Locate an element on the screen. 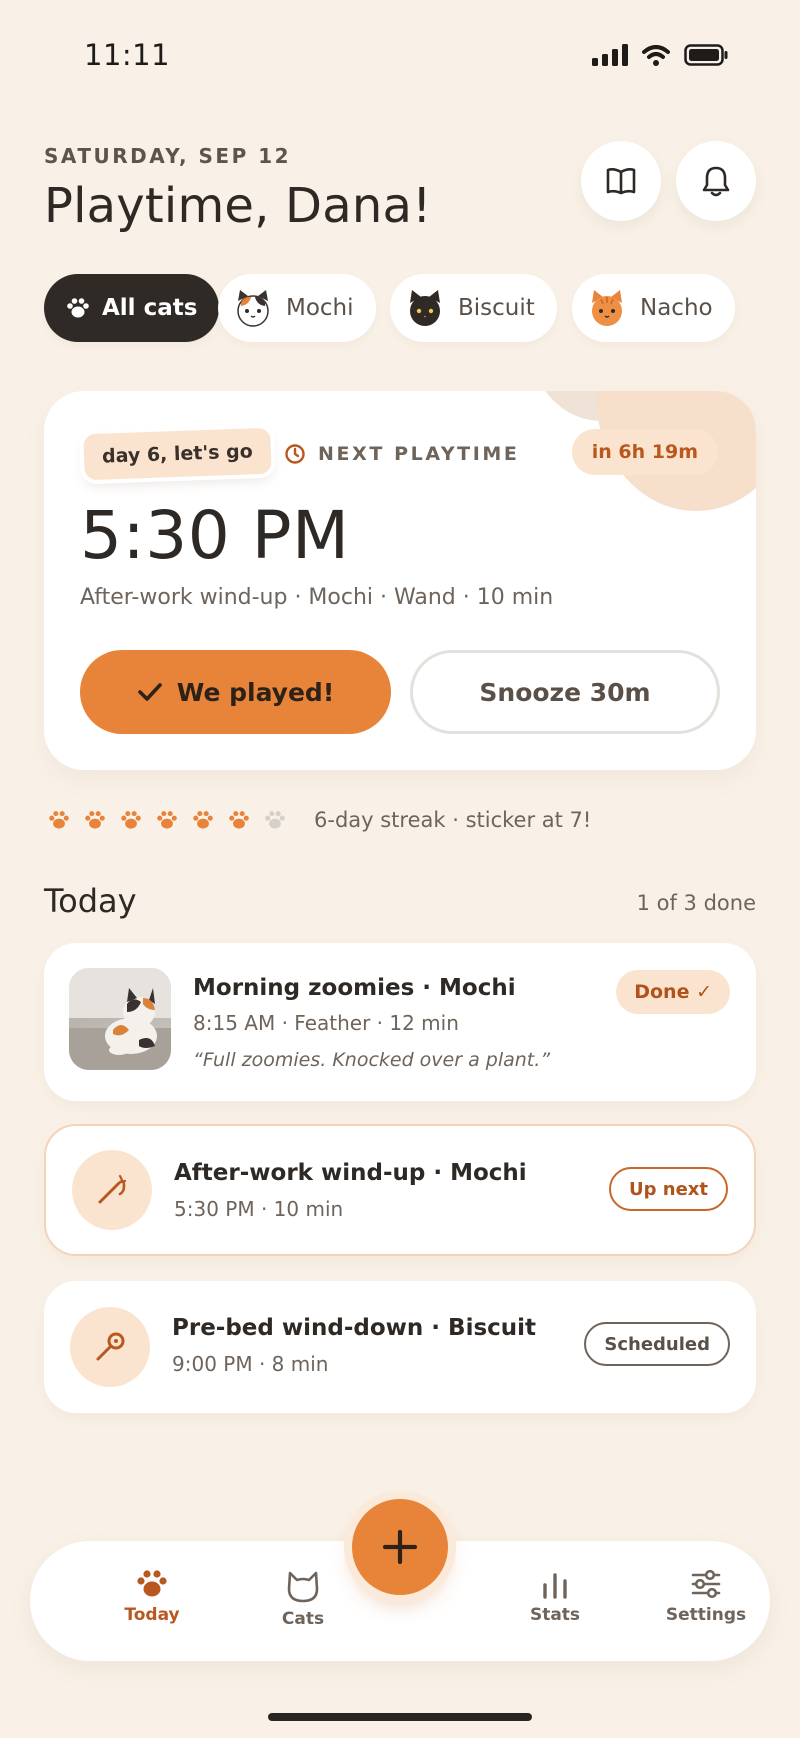  sliders-icon is located at coordinates (706, 1584).